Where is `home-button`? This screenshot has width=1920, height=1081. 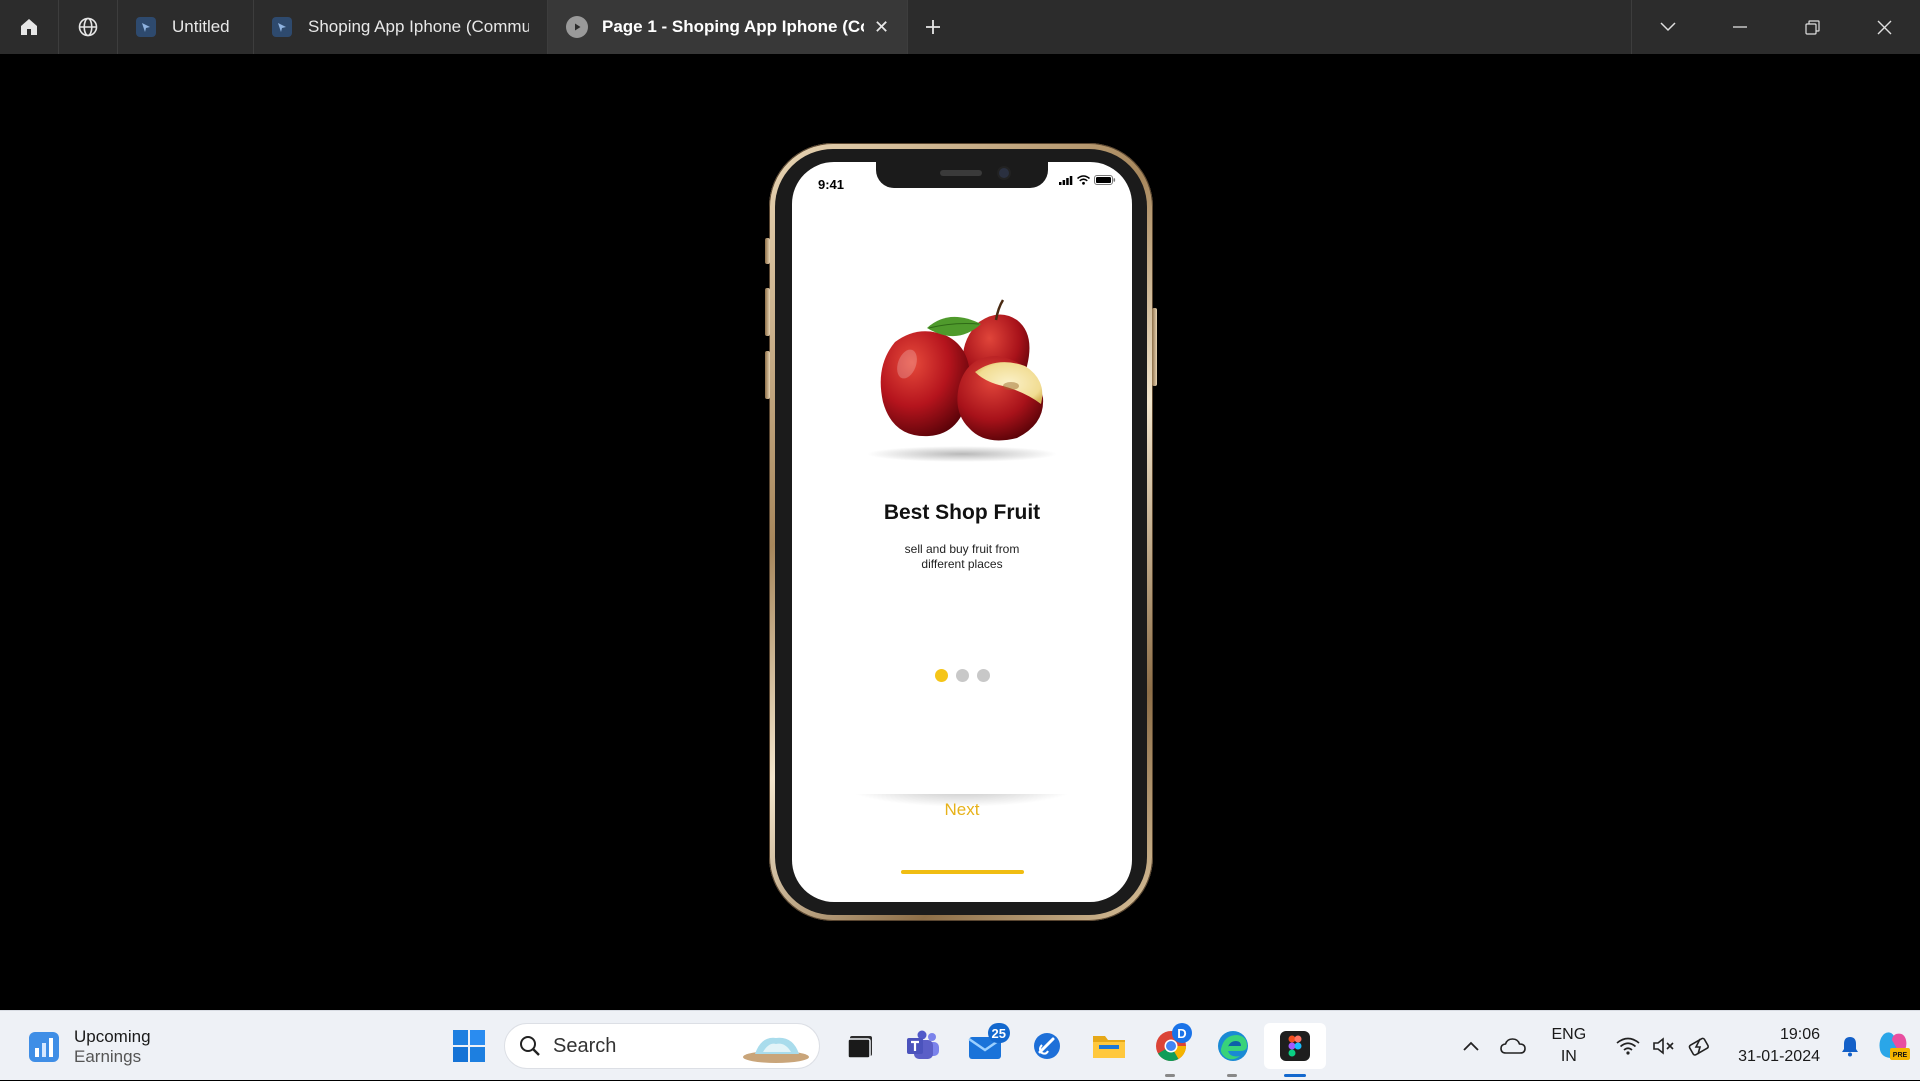 home-button is located at coordinates (29, 27).